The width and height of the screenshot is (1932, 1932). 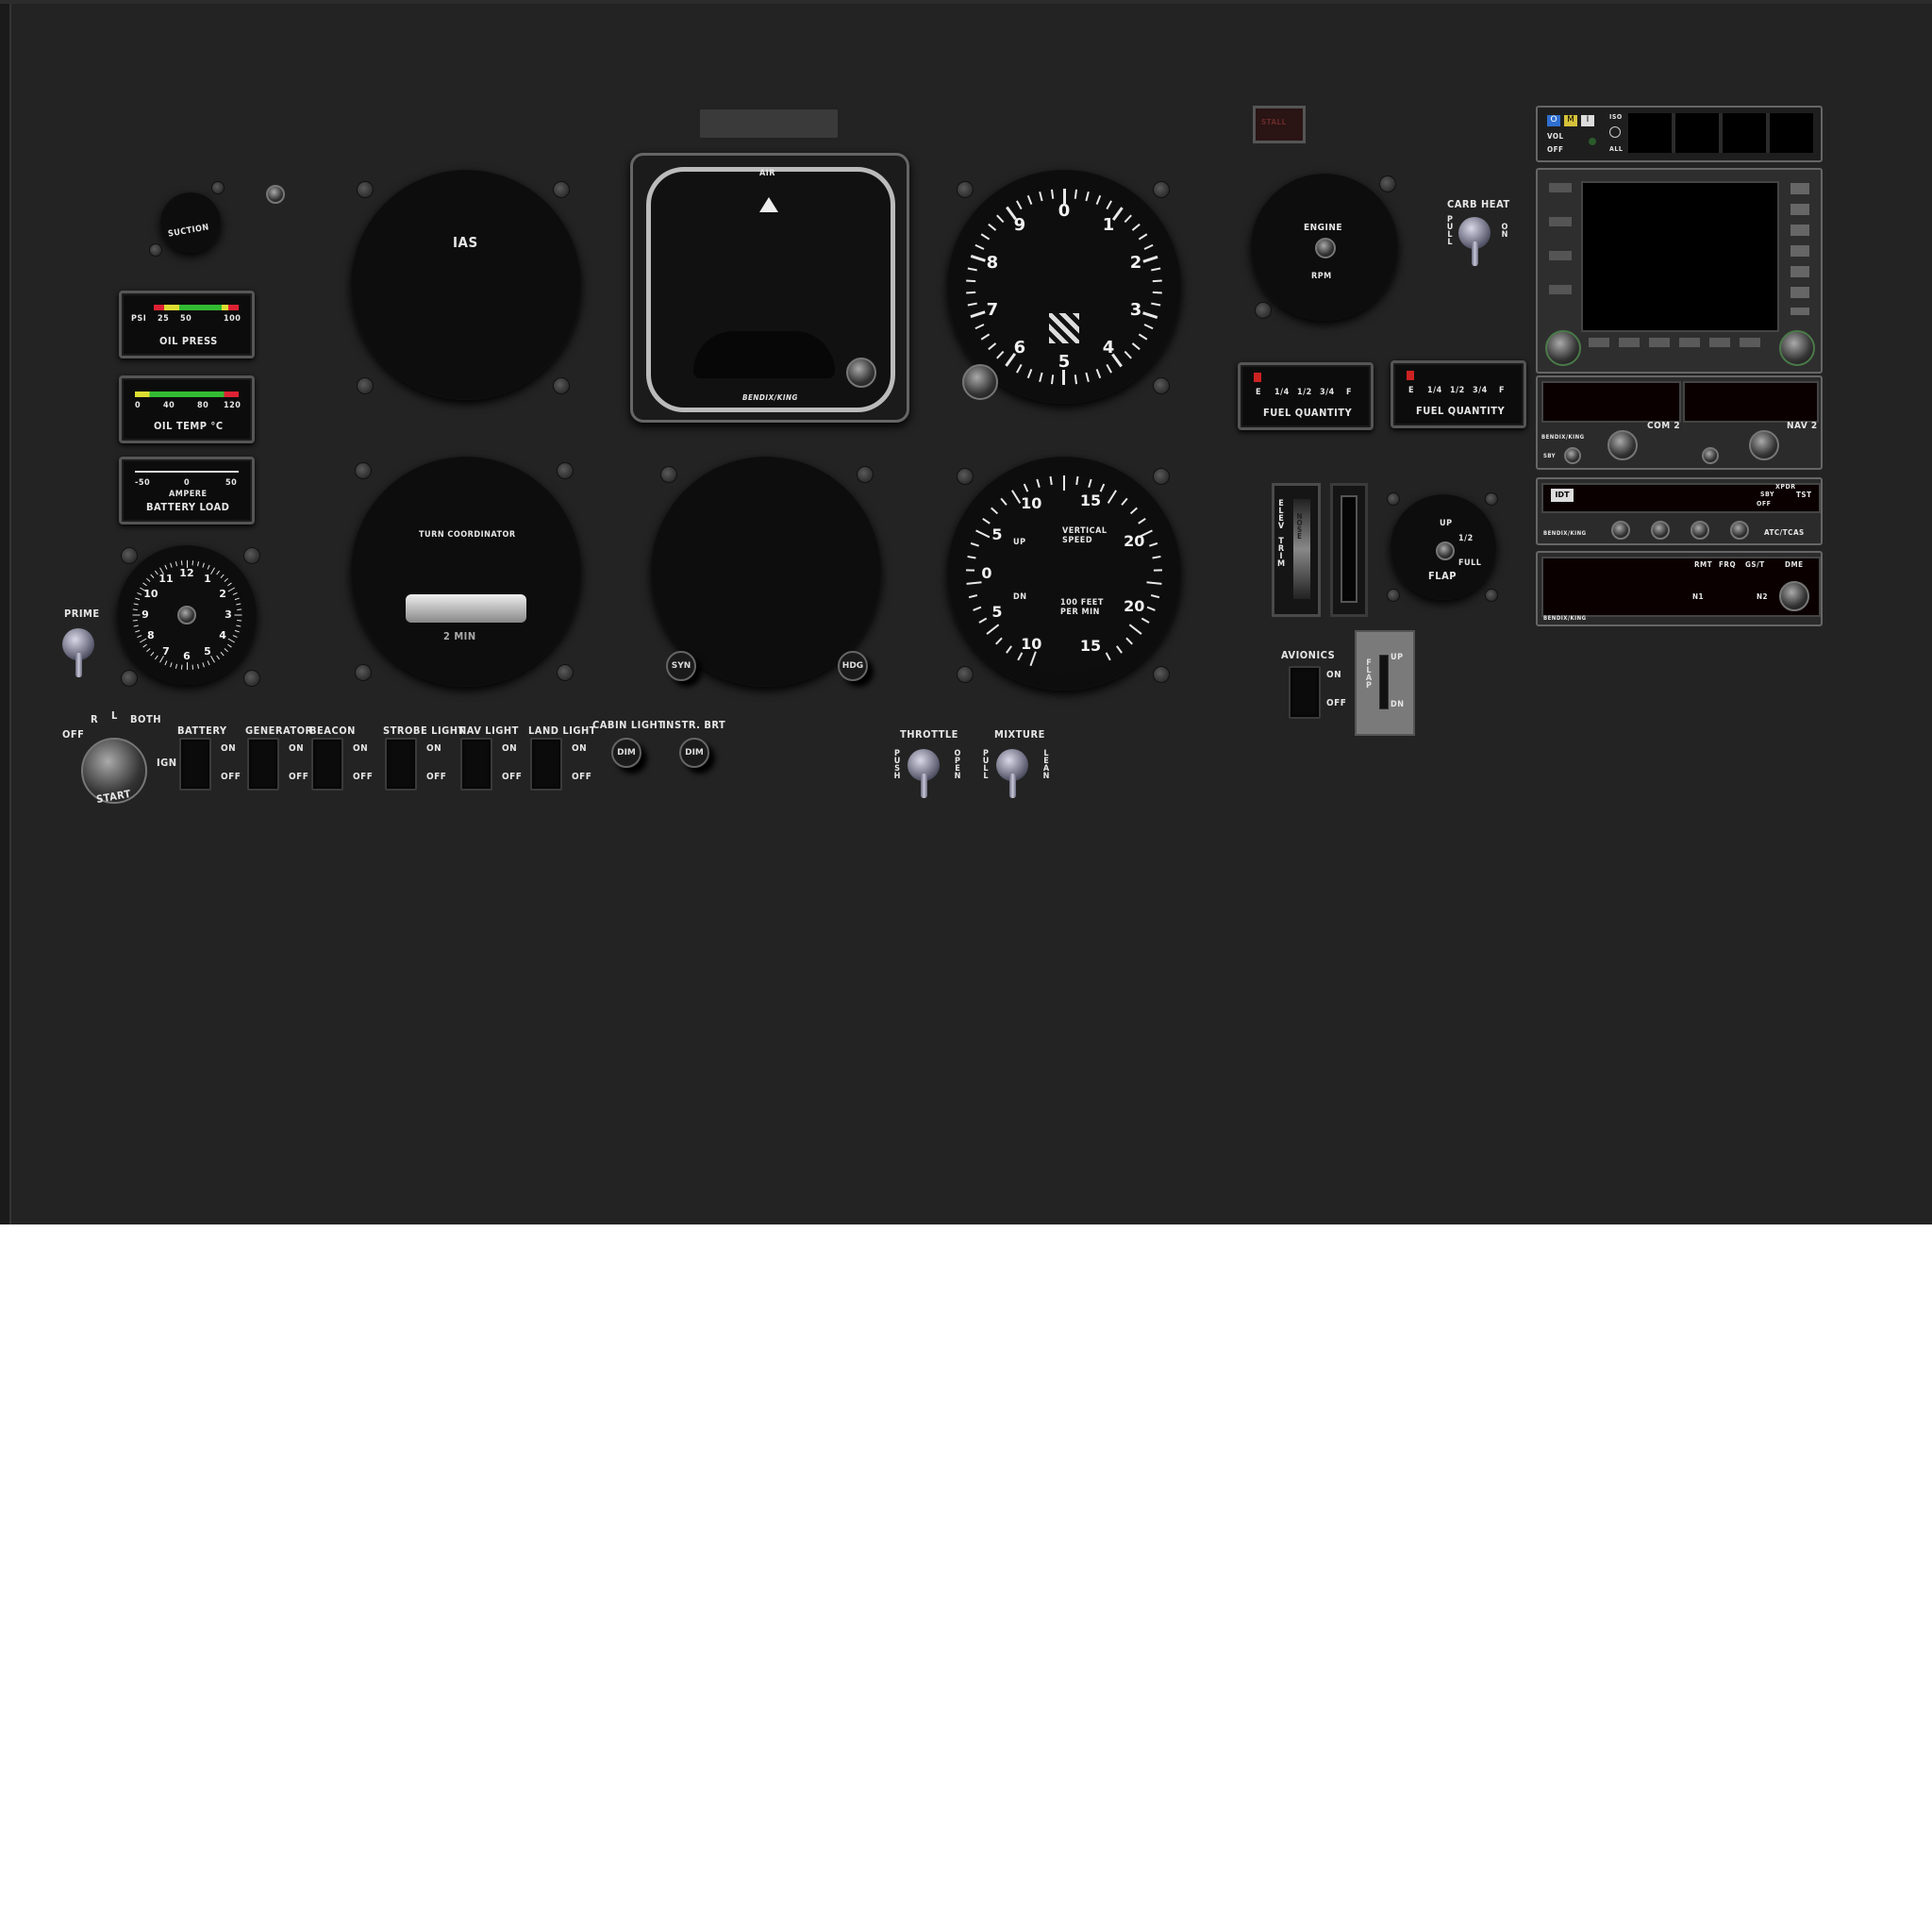 What do you see at coordinates (1349, 393) in the screenshot?
I see `fuel-left-tick-f: F` at bounding box center [1349, 393].